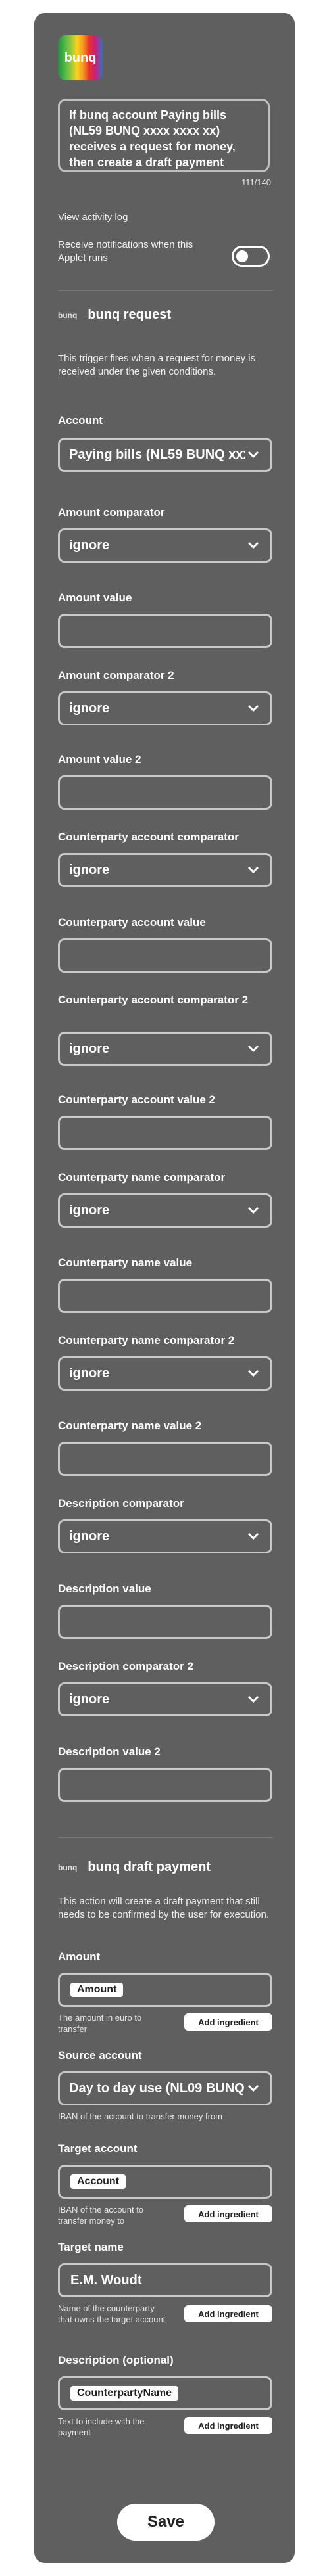  I want to click on account-select: Paying bills (NL59 BUNQ xxxx xxxx xx), so click(165, 455).